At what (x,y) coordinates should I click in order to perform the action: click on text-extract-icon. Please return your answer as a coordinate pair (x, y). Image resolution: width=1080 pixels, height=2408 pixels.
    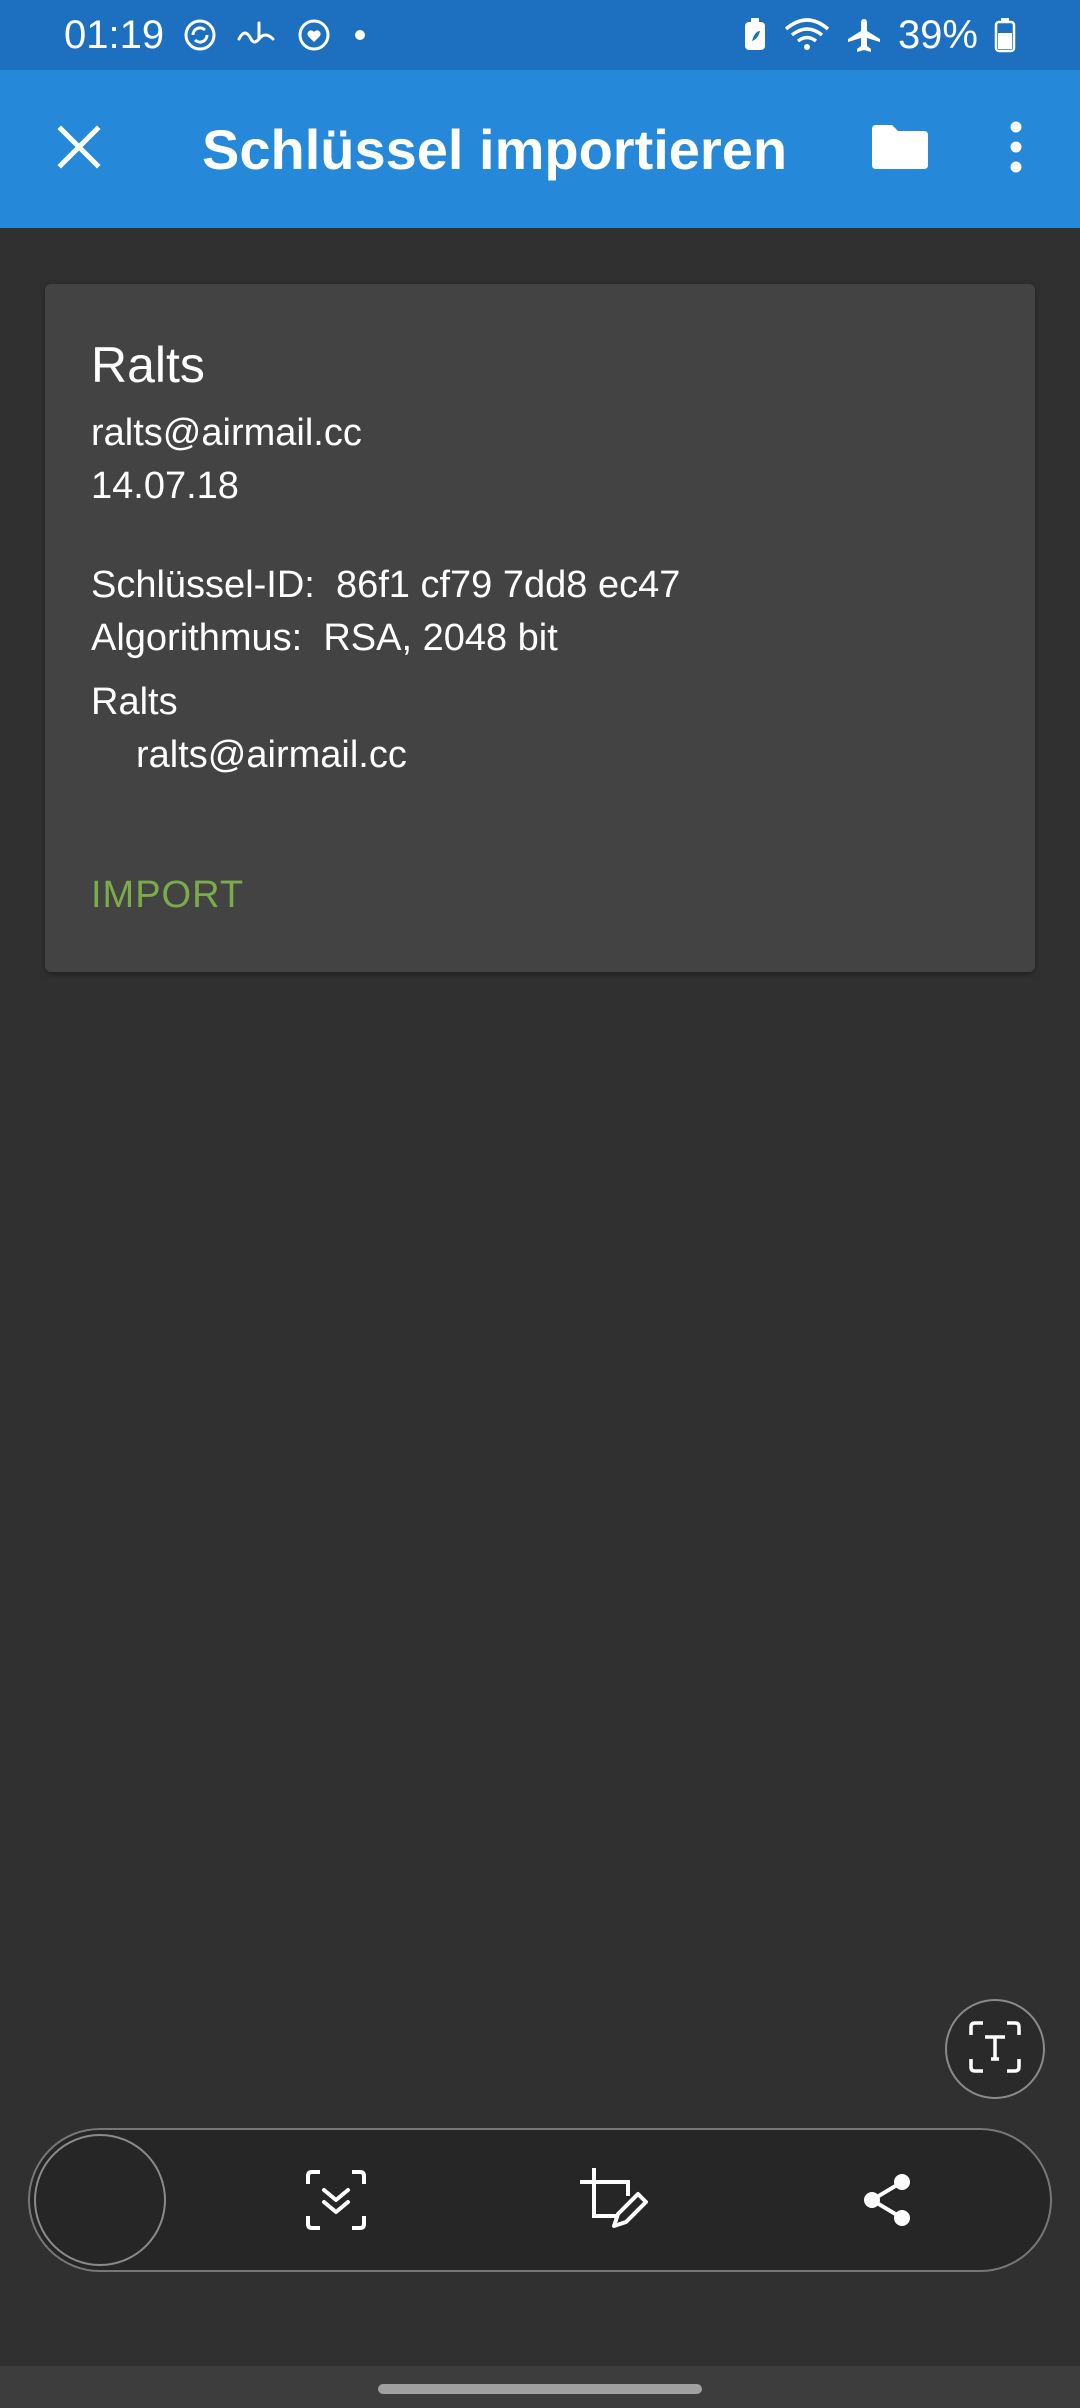
    Looking at the image, I should click on (995, 2049).